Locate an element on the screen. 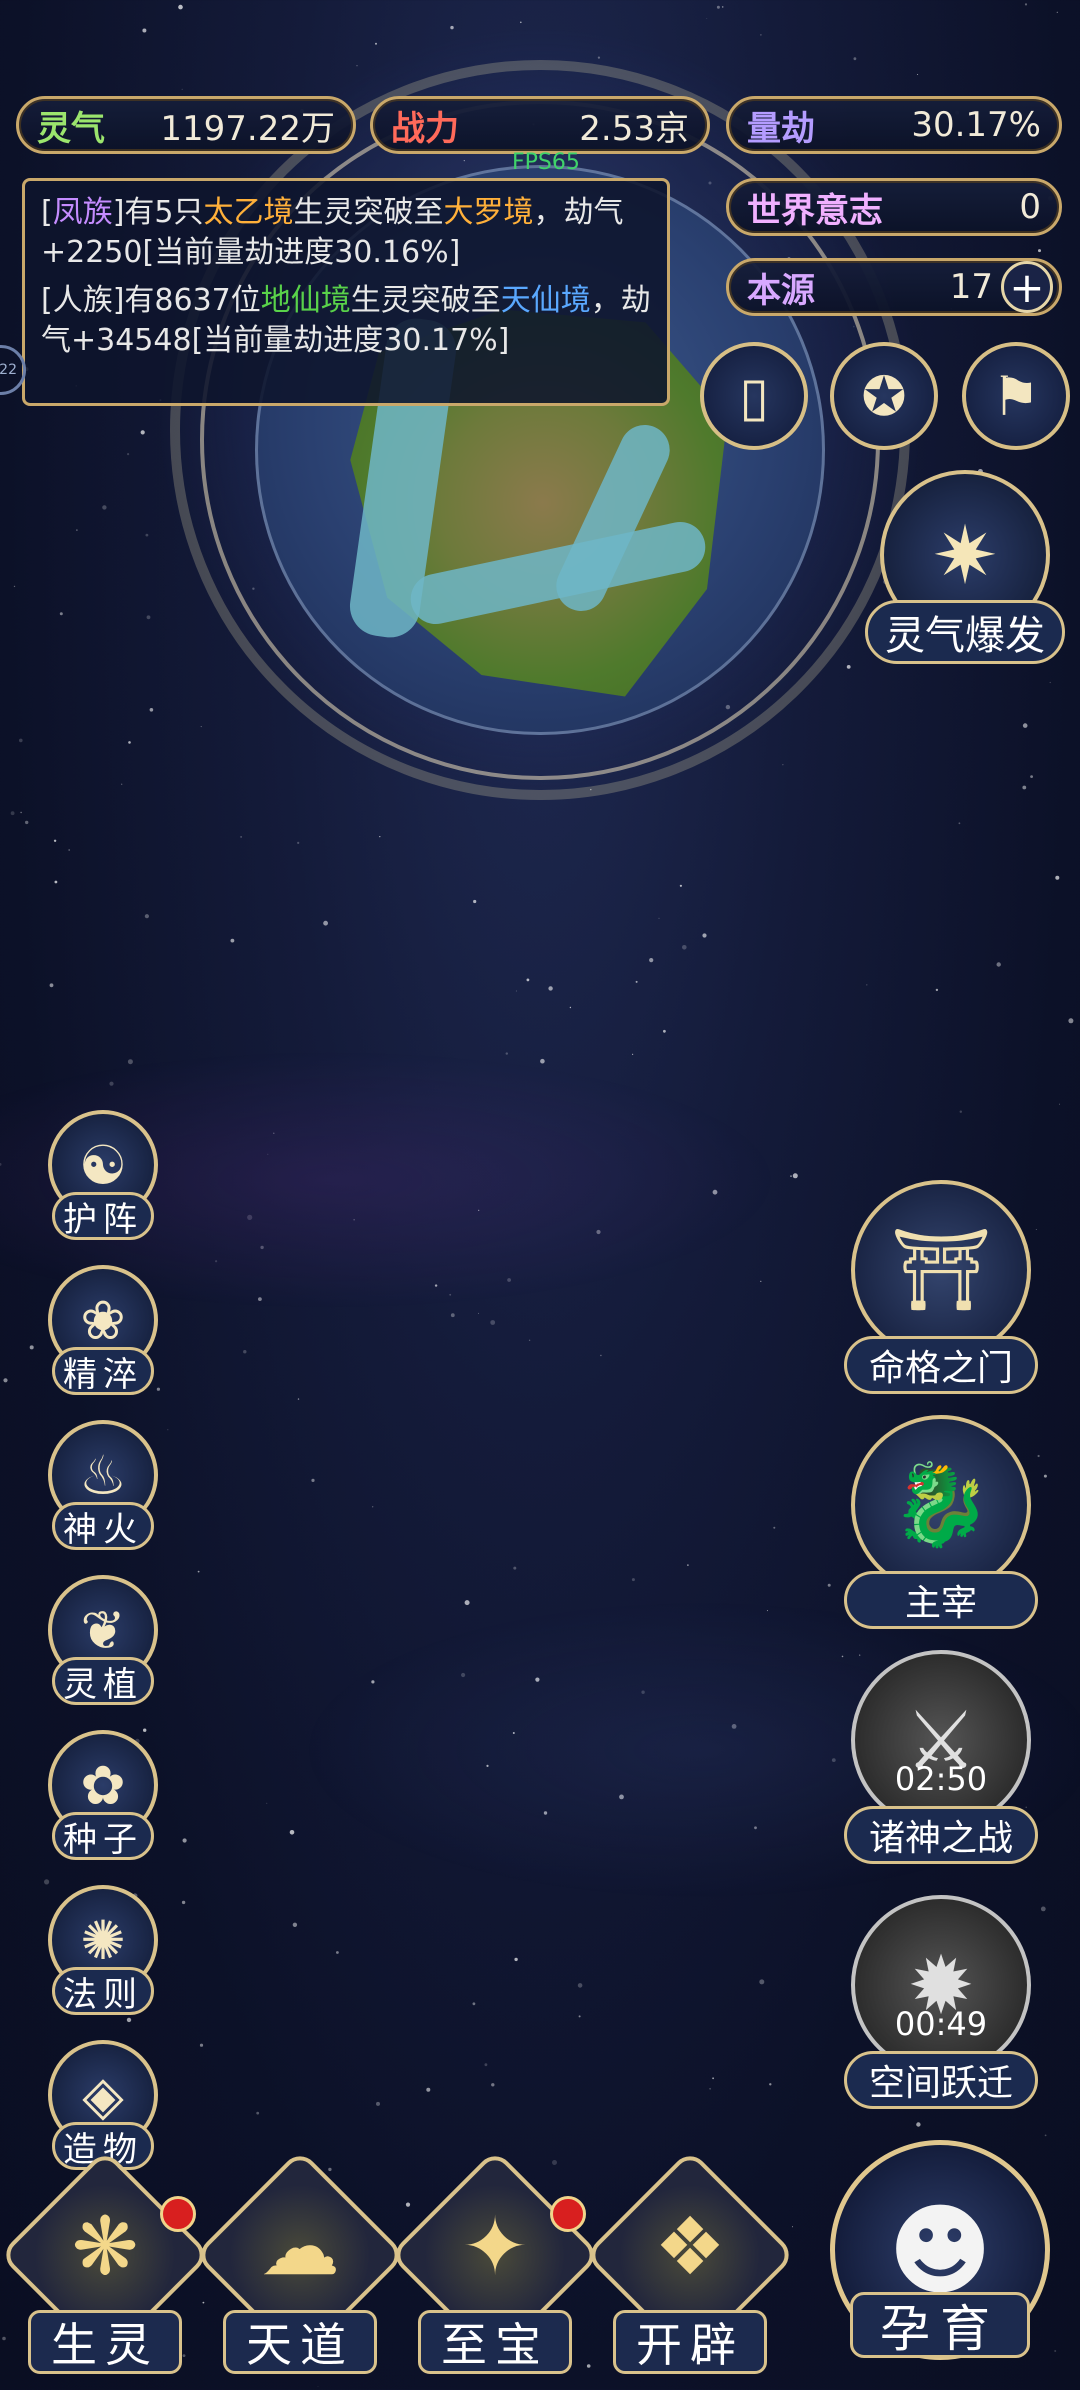 This screenshot has height=2390, width=1080. right-button-label: 命格之门 is located at coordinates (941, 1365).